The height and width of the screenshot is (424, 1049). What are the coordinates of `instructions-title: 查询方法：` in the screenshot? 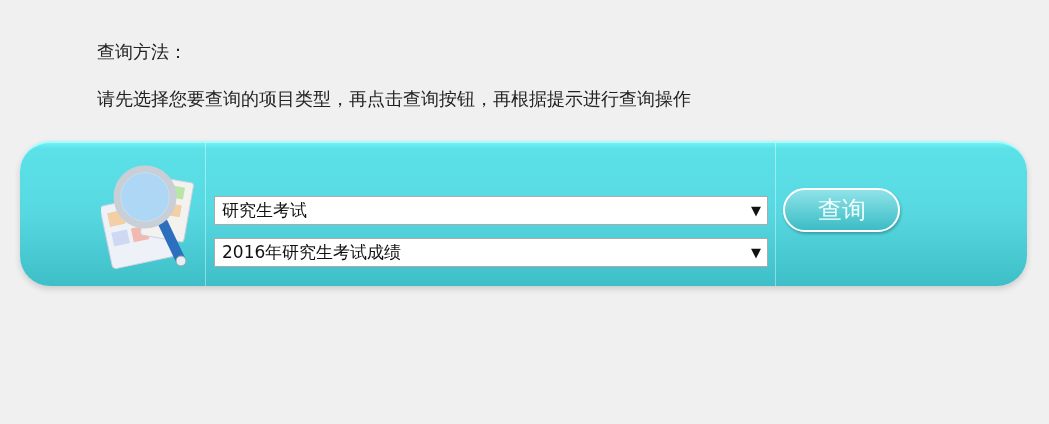 It's located at (142, 52).